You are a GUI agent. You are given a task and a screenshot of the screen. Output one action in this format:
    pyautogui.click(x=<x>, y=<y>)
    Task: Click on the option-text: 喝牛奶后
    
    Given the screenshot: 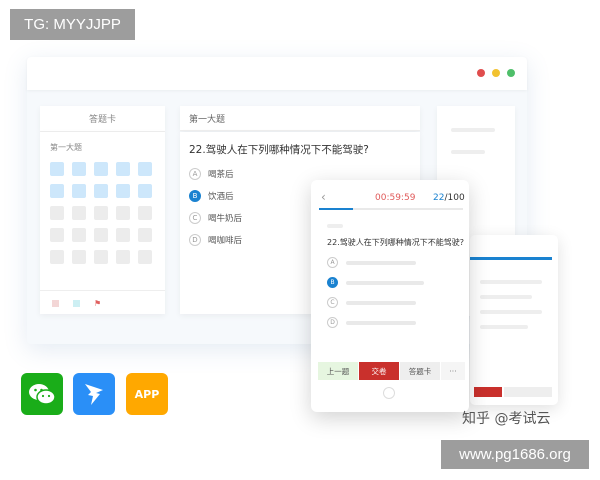 What is the action you would take?
    pyautogui.click(x=225, y=219)
    